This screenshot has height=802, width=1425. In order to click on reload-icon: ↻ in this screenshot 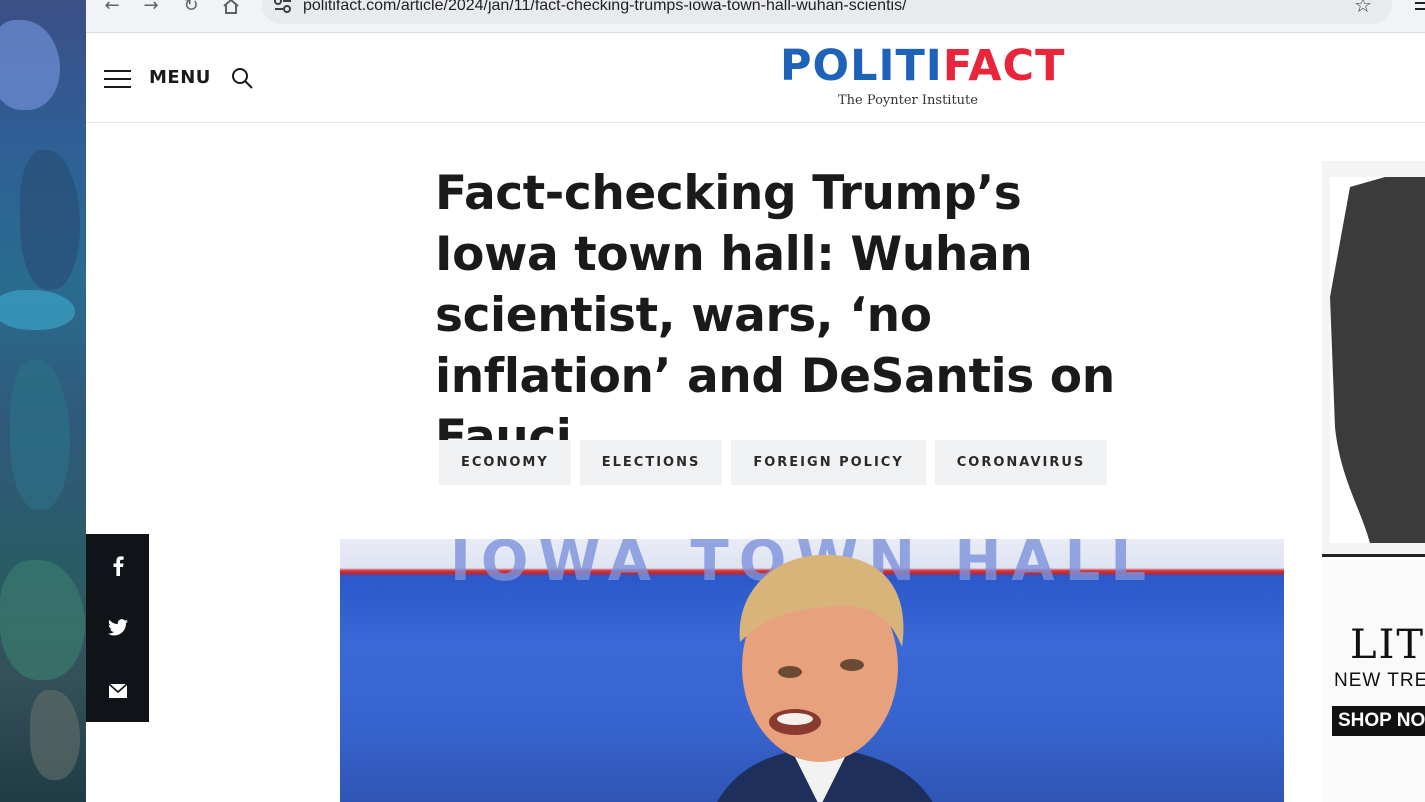, I will do `click(191, 9)`.